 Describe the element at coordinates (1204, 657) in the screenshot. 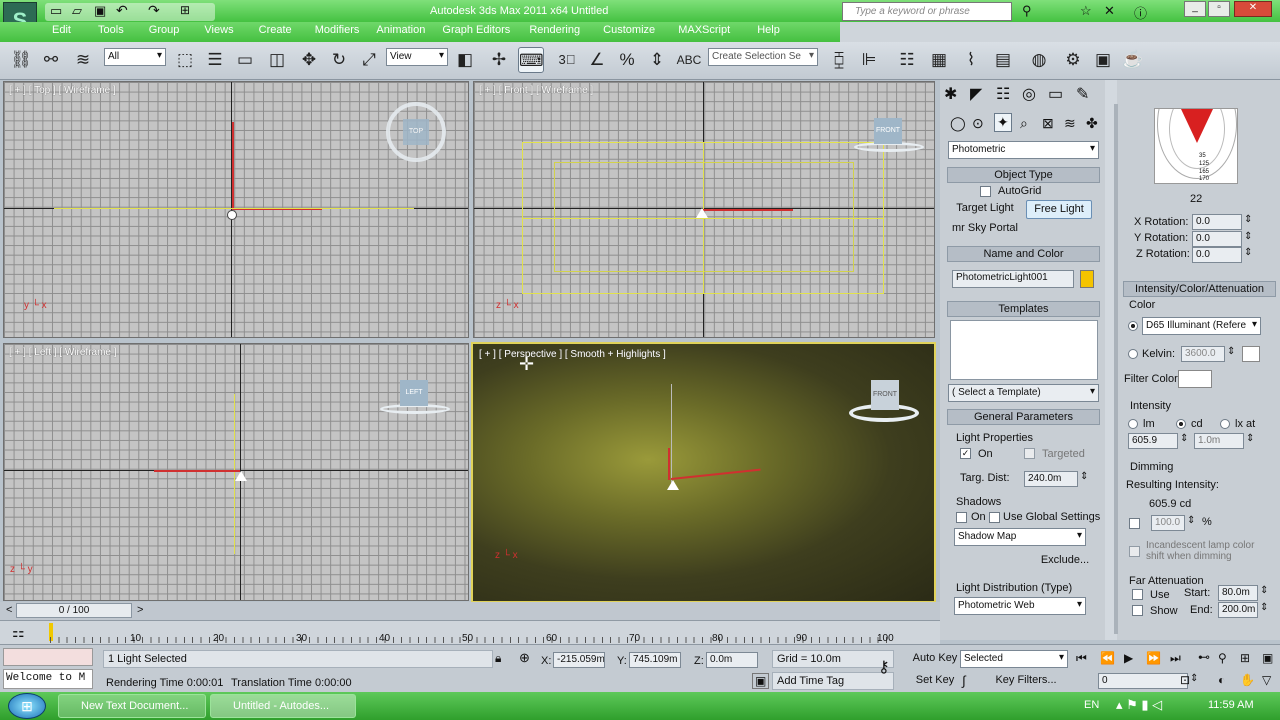

I see `key-mode-toggle-icon: ⊷` at that location.